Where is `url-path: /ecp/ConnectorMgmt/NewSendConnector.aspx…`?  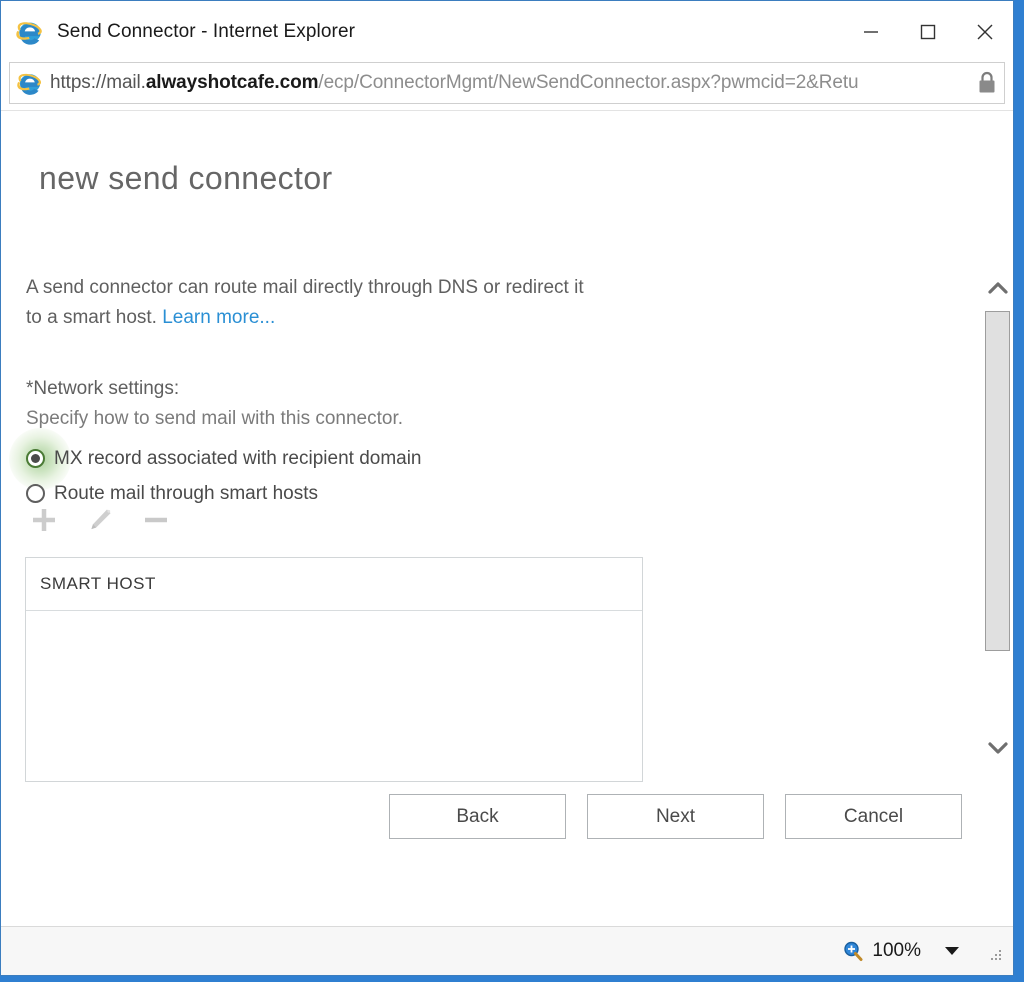 url-path: /ecp/ConnectorMgmt/NewSendConnector.aspx… is located at coordinates (588, 82).